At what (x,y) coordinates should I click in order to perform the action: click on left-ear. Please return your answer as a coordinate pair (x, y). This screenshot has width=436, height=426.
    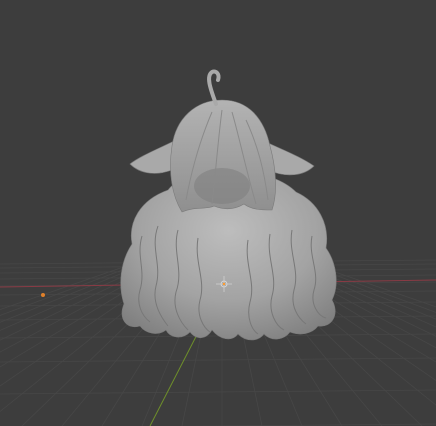
    Looking at the image, I should click on (153, 156).